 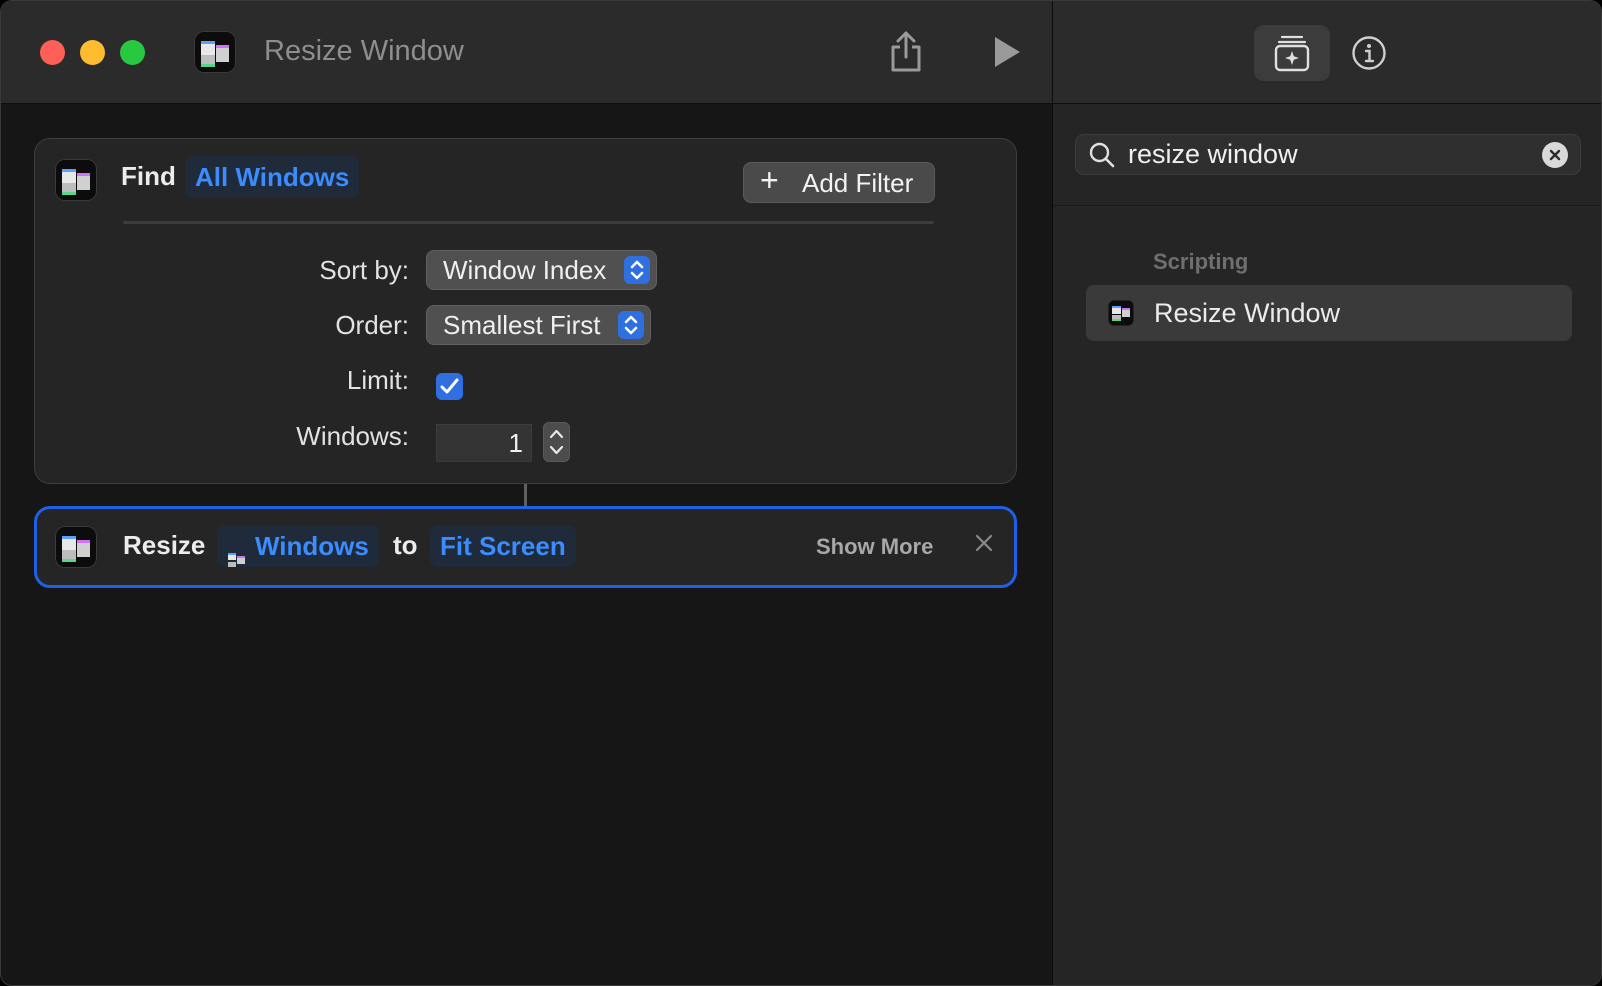 I want to click on remove-action-icon, so click(x=984, y=543).